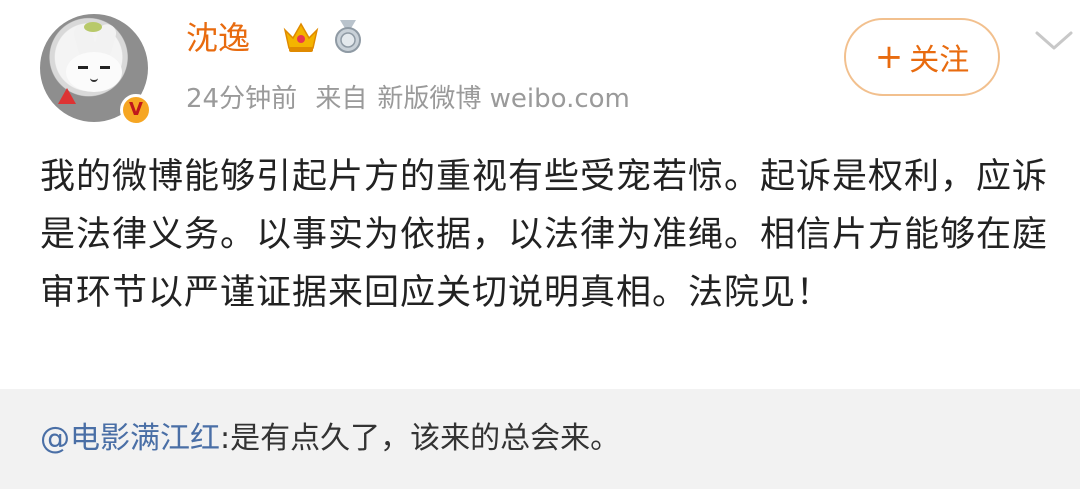 This screenshot has width=1080, height=489. What do you see at coordinates (939, 60) in the screenshot?
I see `follow-button-label: 关注` at bounding box center [939, 60].